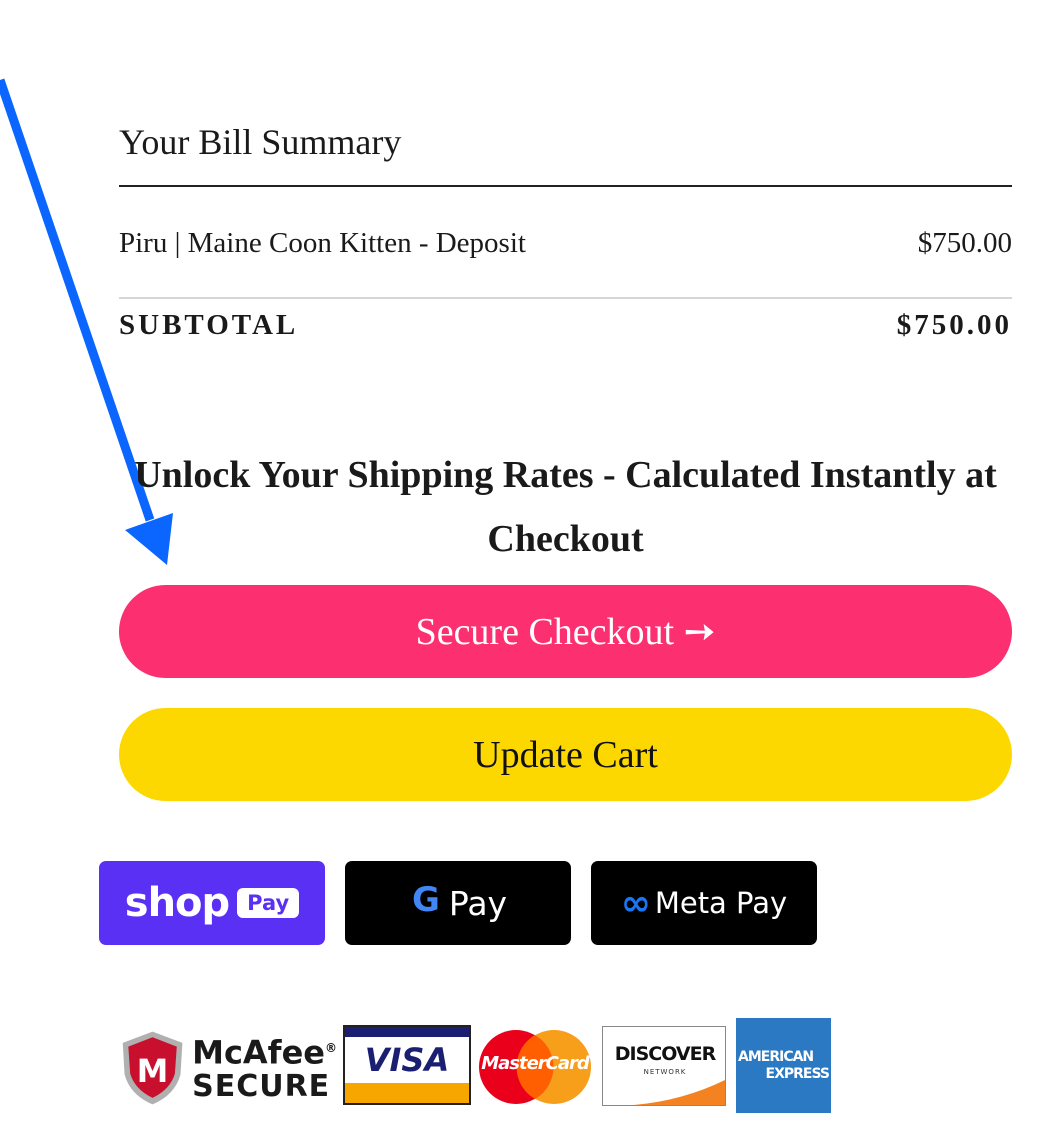 This screenshot has height=1130, width=1047. Describe the element at coordinates (261, 1086) in the screenshot. I see `mcafee-secure-label: SECURE` at that location.